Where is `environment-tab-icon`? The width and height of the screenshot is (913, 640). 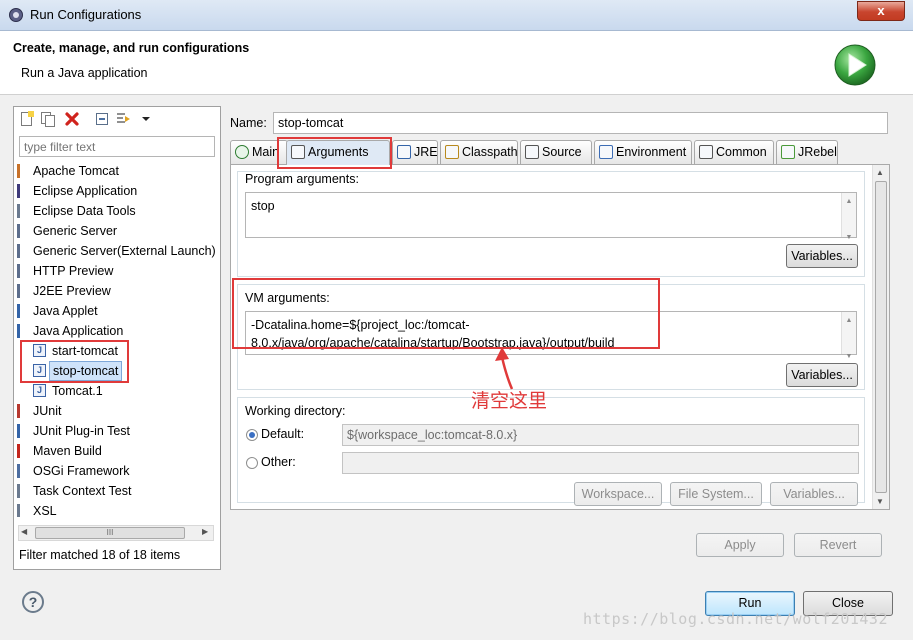
environment-tab-icon is located at coordinates (606, 152).